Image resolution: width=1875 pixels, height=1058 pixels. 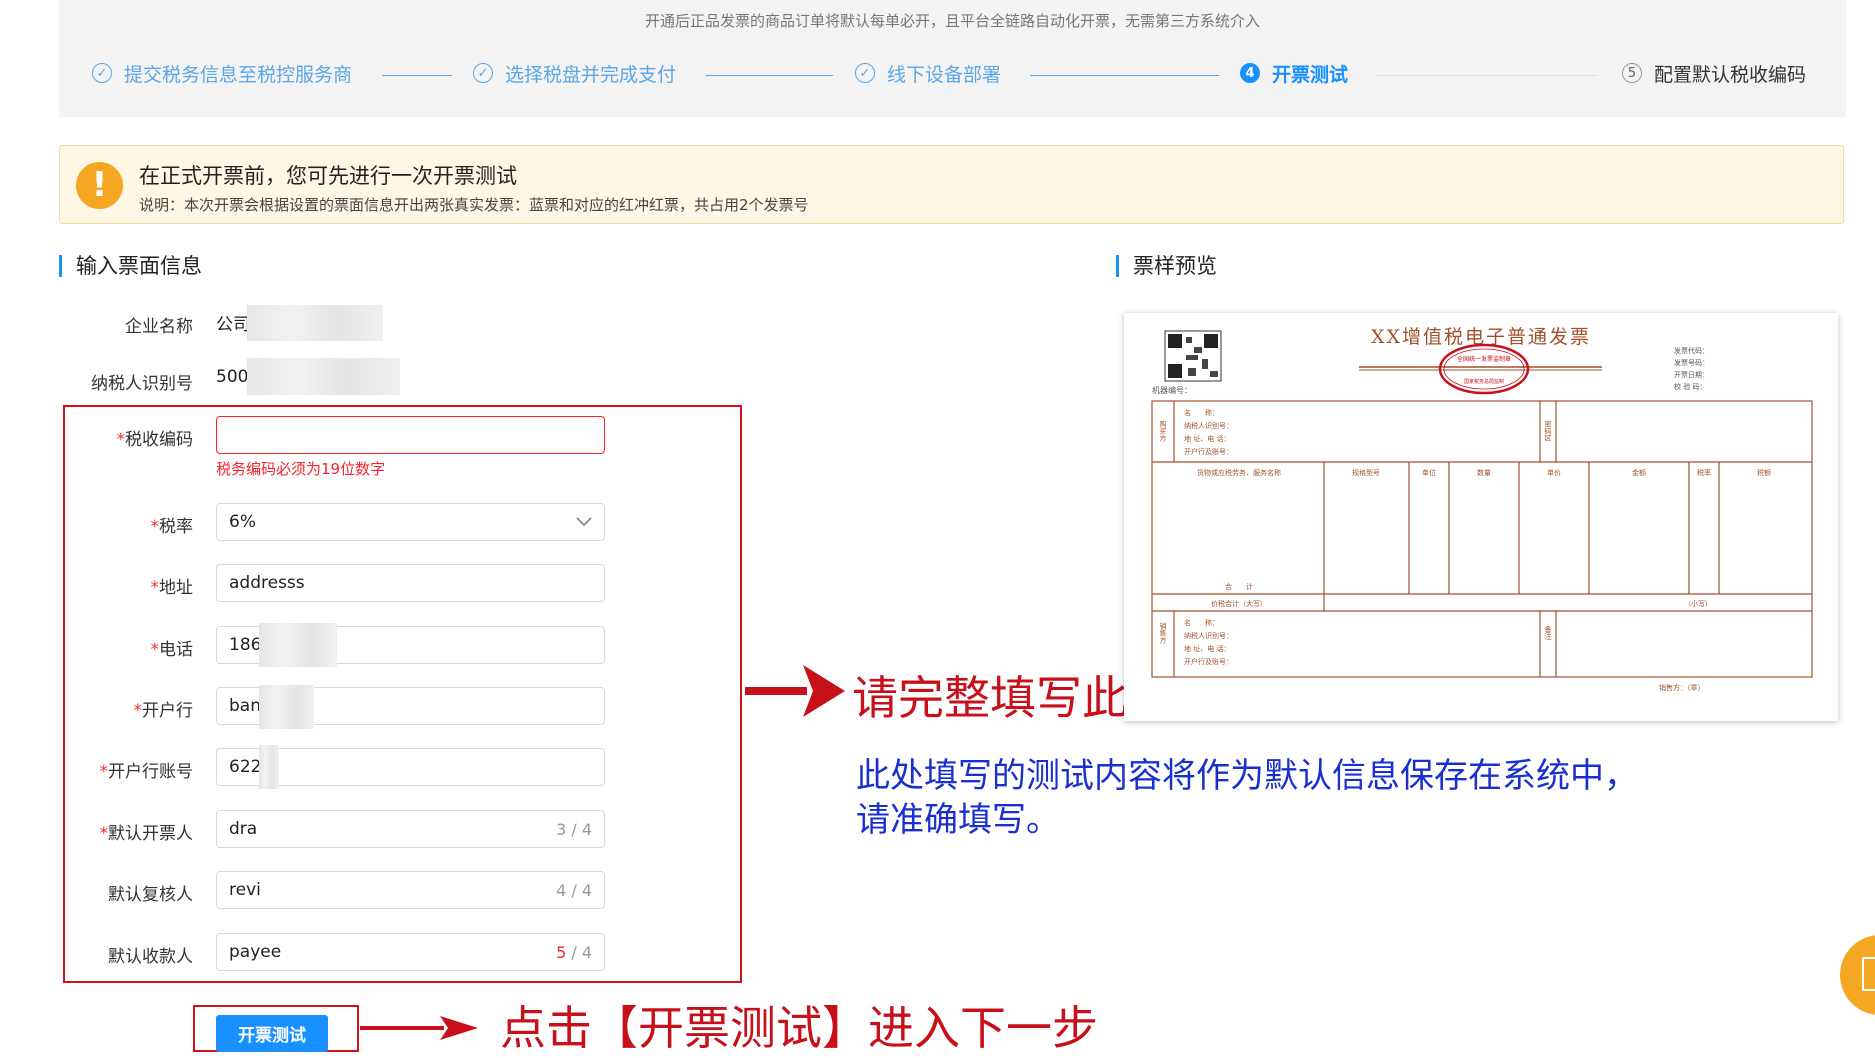 I want to click on step-invoice-test: 4 开票测试, so click(x=1294, y=73).